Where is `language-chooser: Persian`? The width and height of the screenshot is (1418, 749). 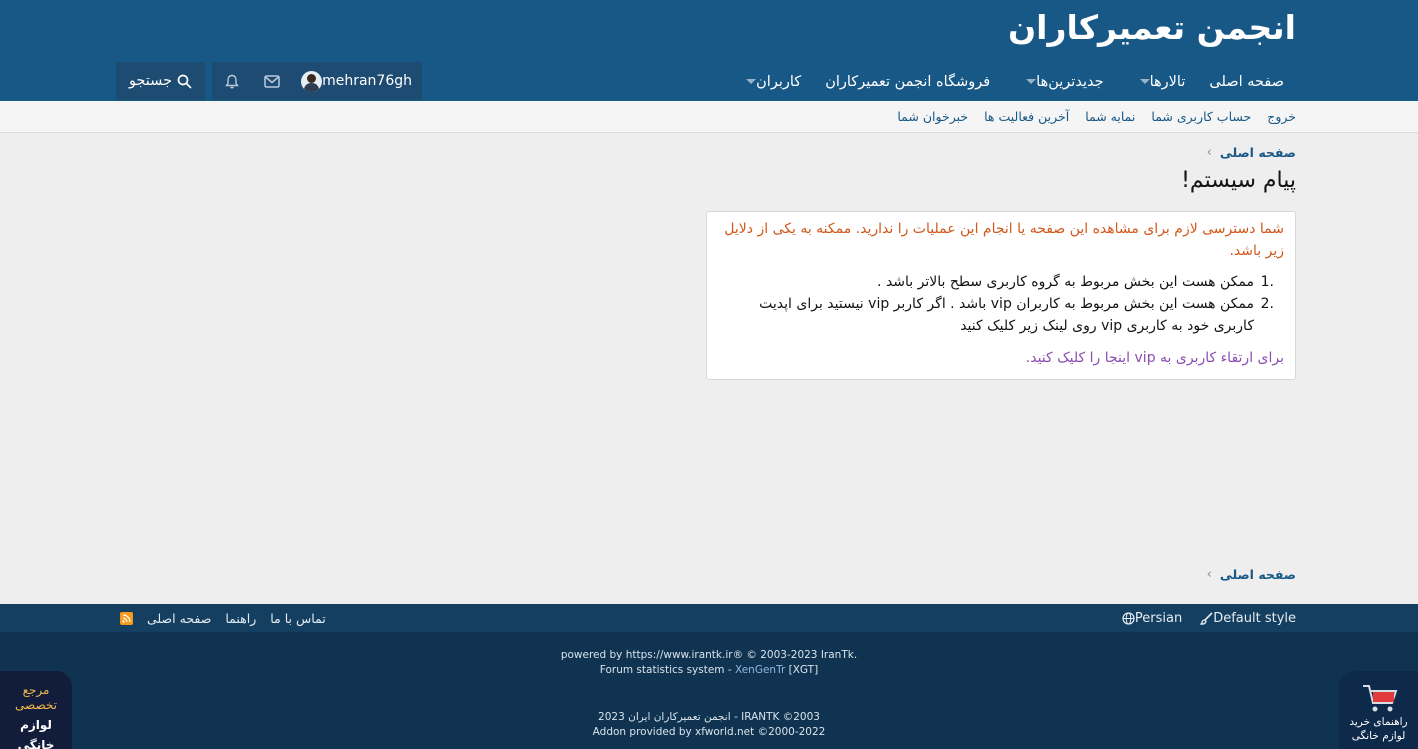 language-chooser: Persian is located at coordinates (1150, 618).